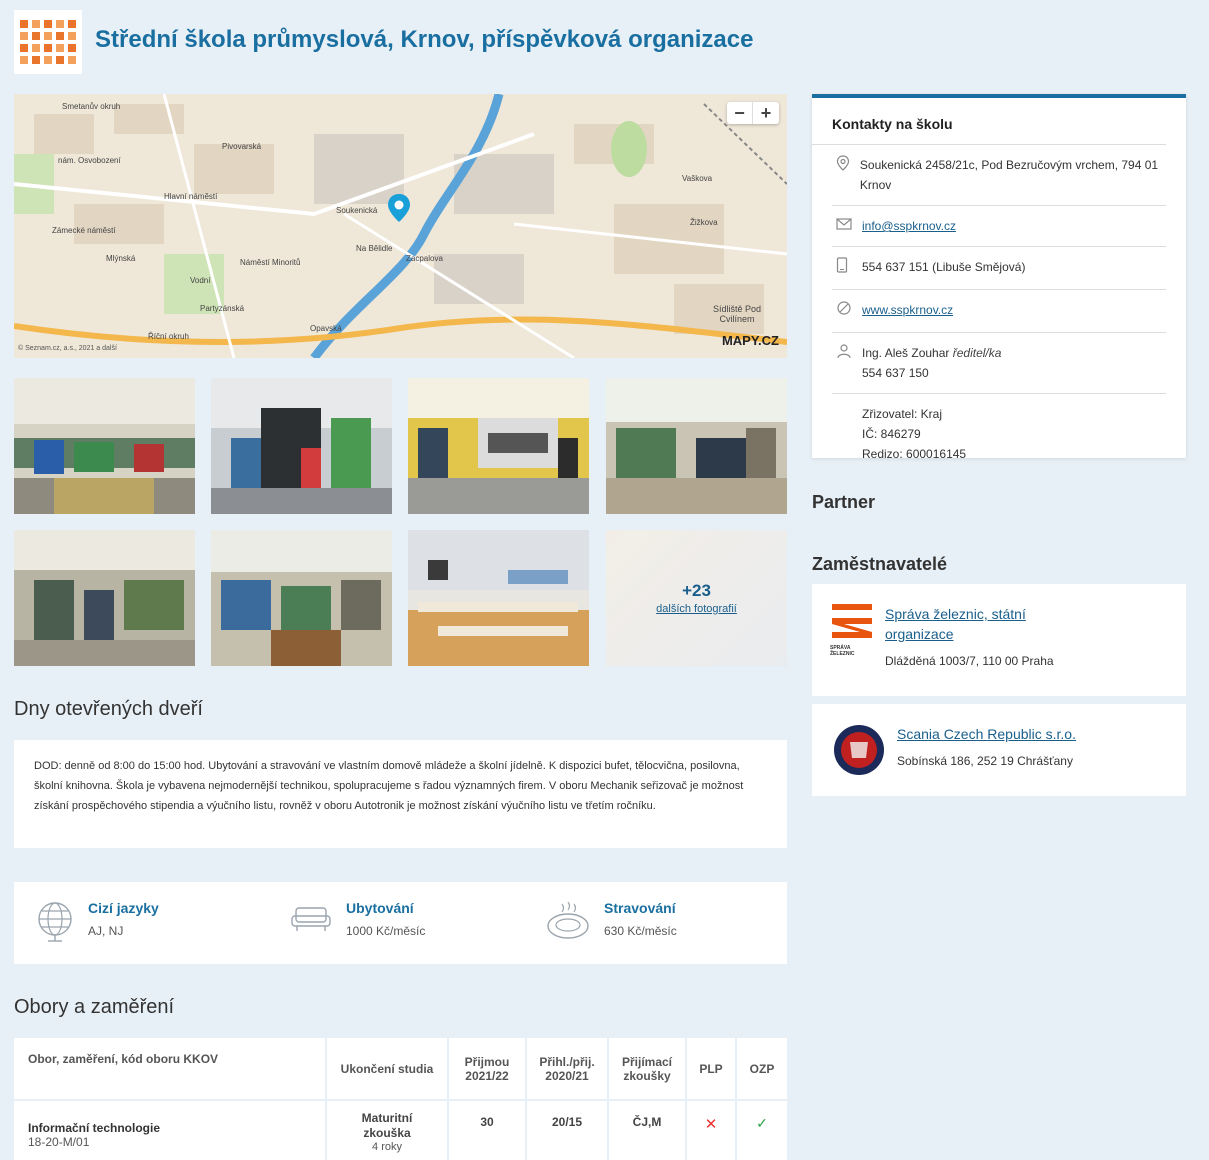  I want to click on feature-label: Cizí jazyky, so click(123, 908).